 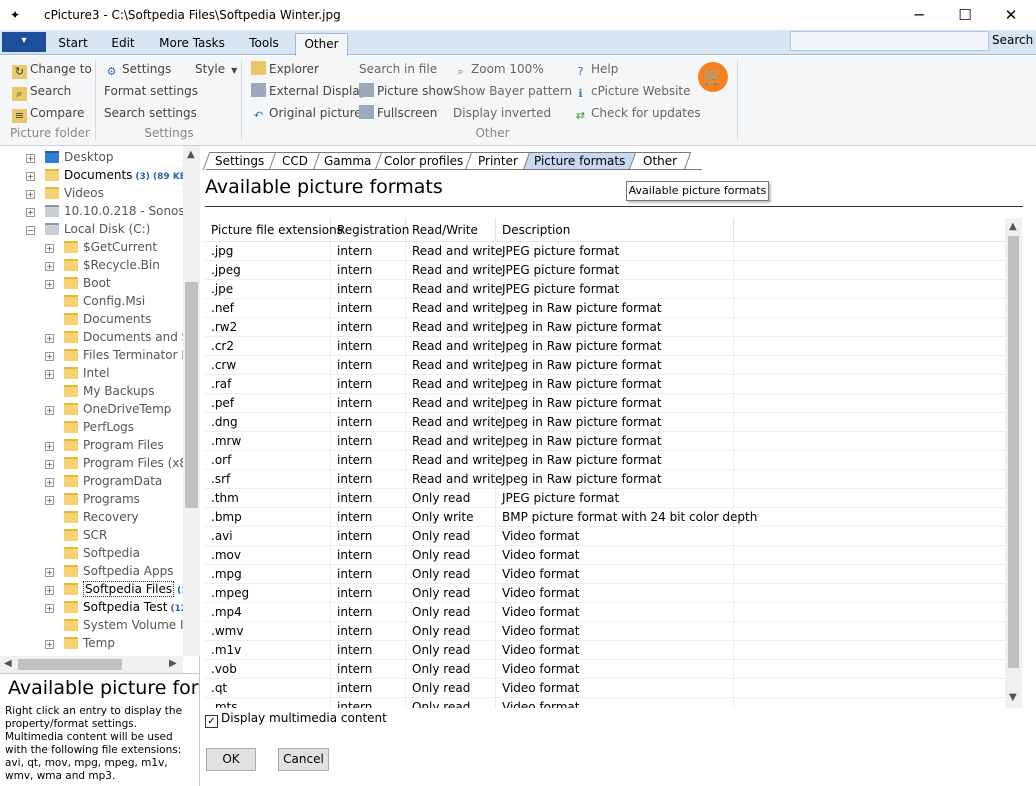 What do you see at coordinates (321, 44) in the screenshot?
I see `tab-other: Other` at bounding box center [321, 44].